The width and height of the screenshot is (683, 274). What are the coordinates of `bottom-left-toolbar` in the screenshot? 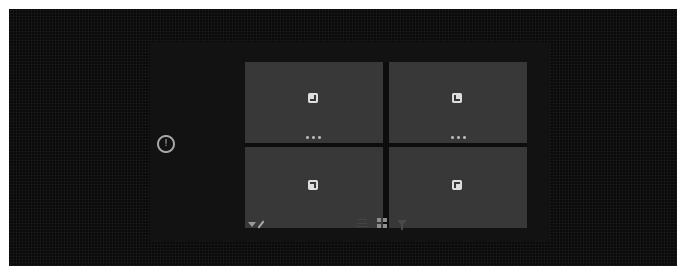 It's located at (256, 224).